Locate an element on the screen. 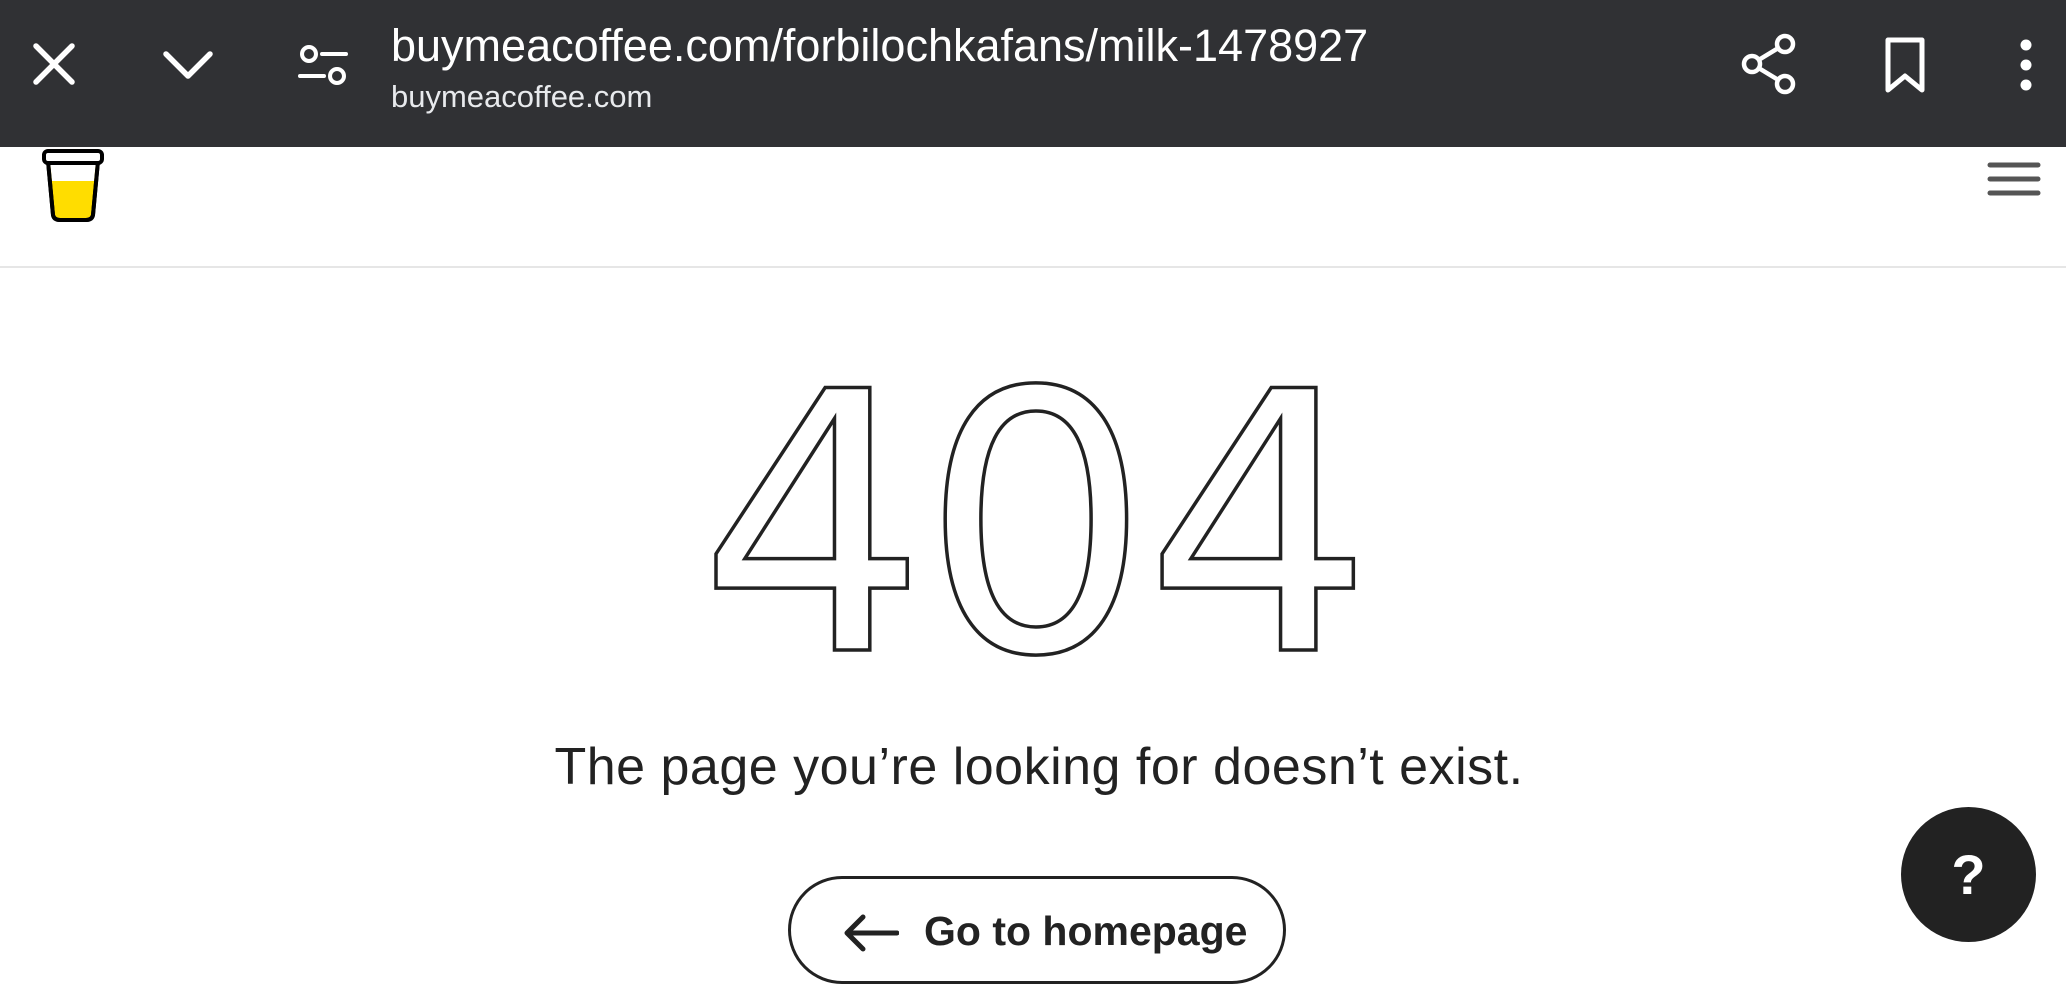 The height and width of the screenshot is (998, 2066). coffee-cup-logo is located at coordinates (73, 185).